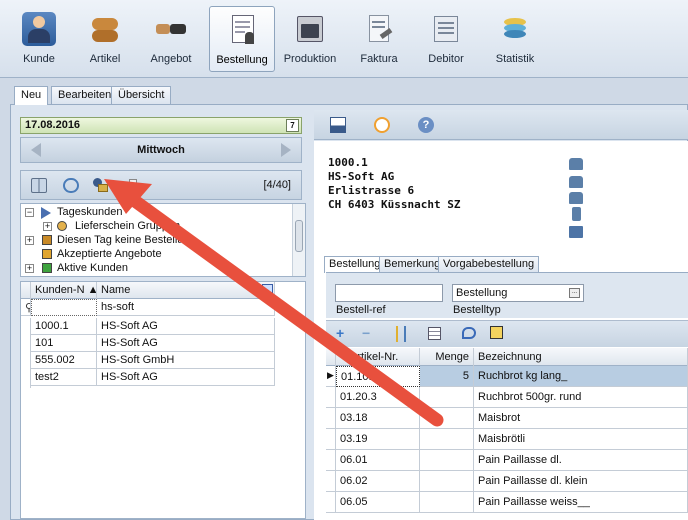 The image size is (688, 520). Describe the element at coordinates (378, 397) in the screenshot. I see `table-cell: 01.20.3` at that location.